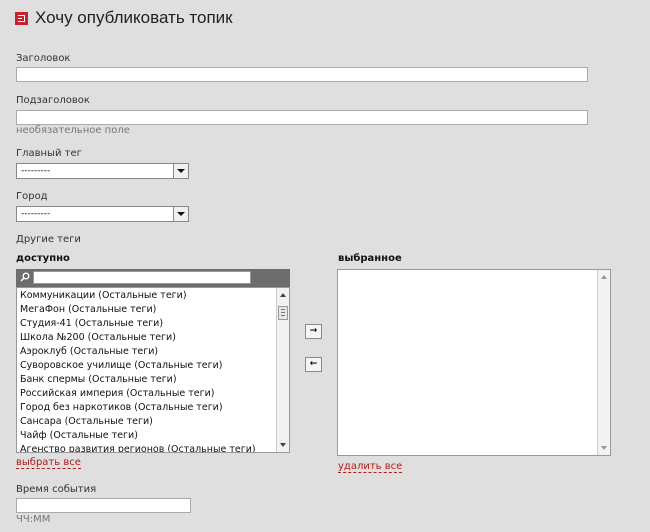  What do you see at coordinates (282, 370) in the screenshot?
I see `available-list-scrollbar` at bounding box center [282, 370].